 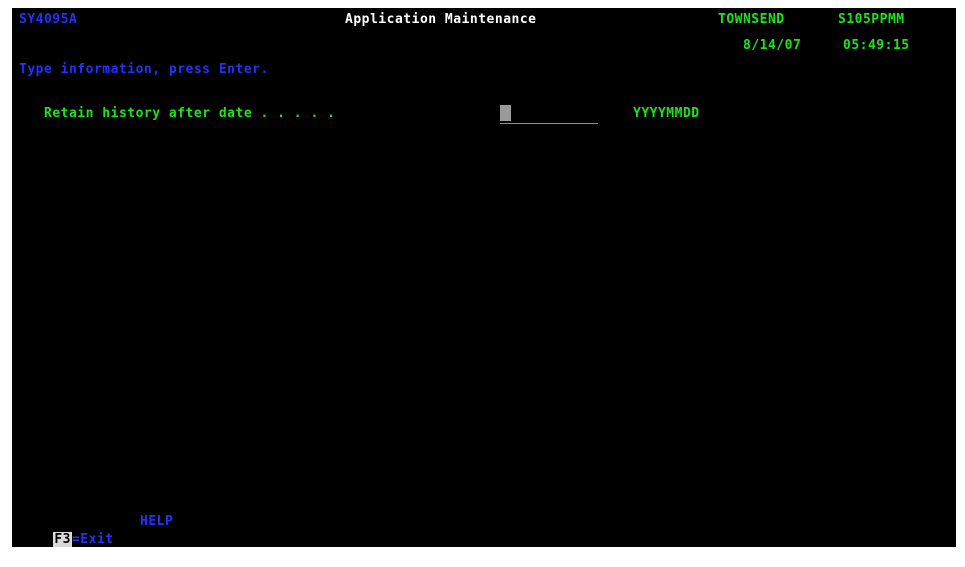 What do you see at coordinates (144, 69) in the screenshot?
I see `instruction-text: Type information, press Enter.` at bounding box center [144, 69].